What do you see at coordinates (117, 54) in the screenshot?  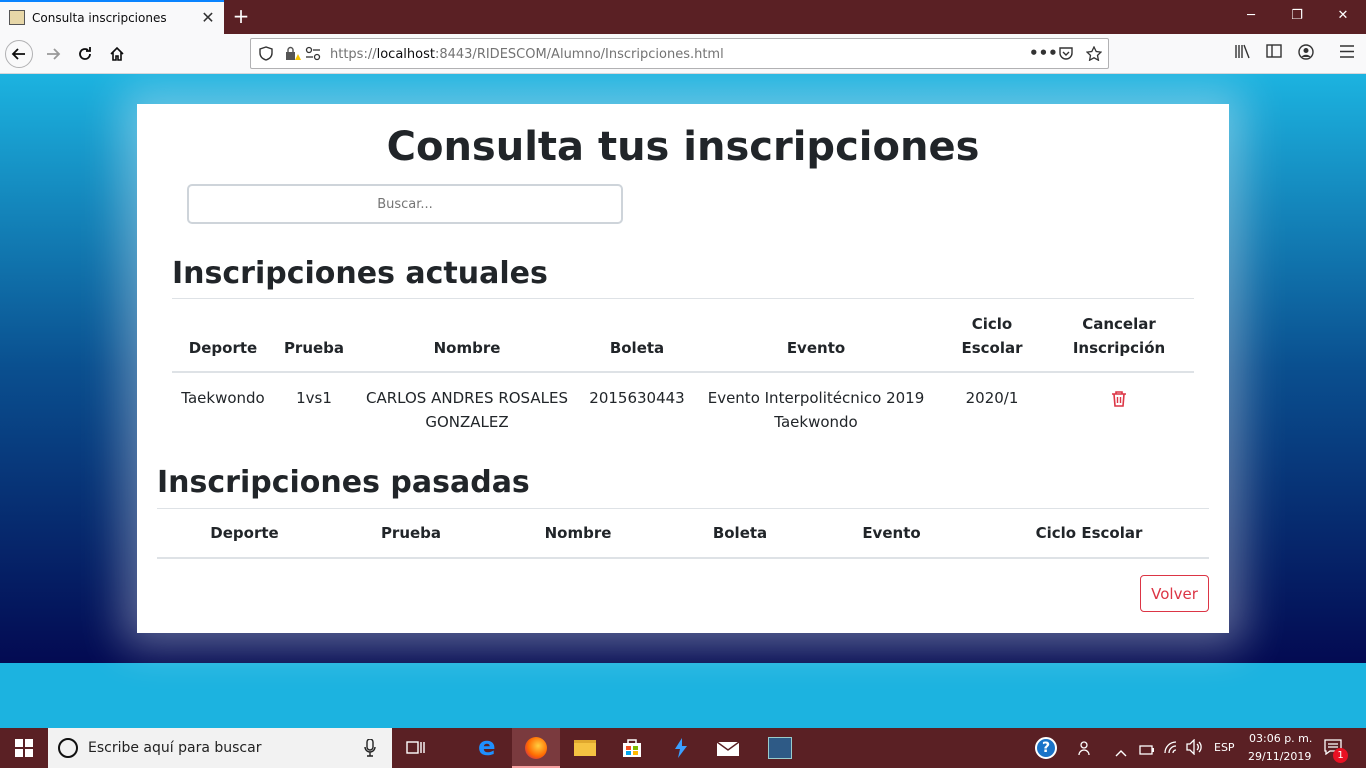 I see `home-icon` at bounding box center [117, 54].